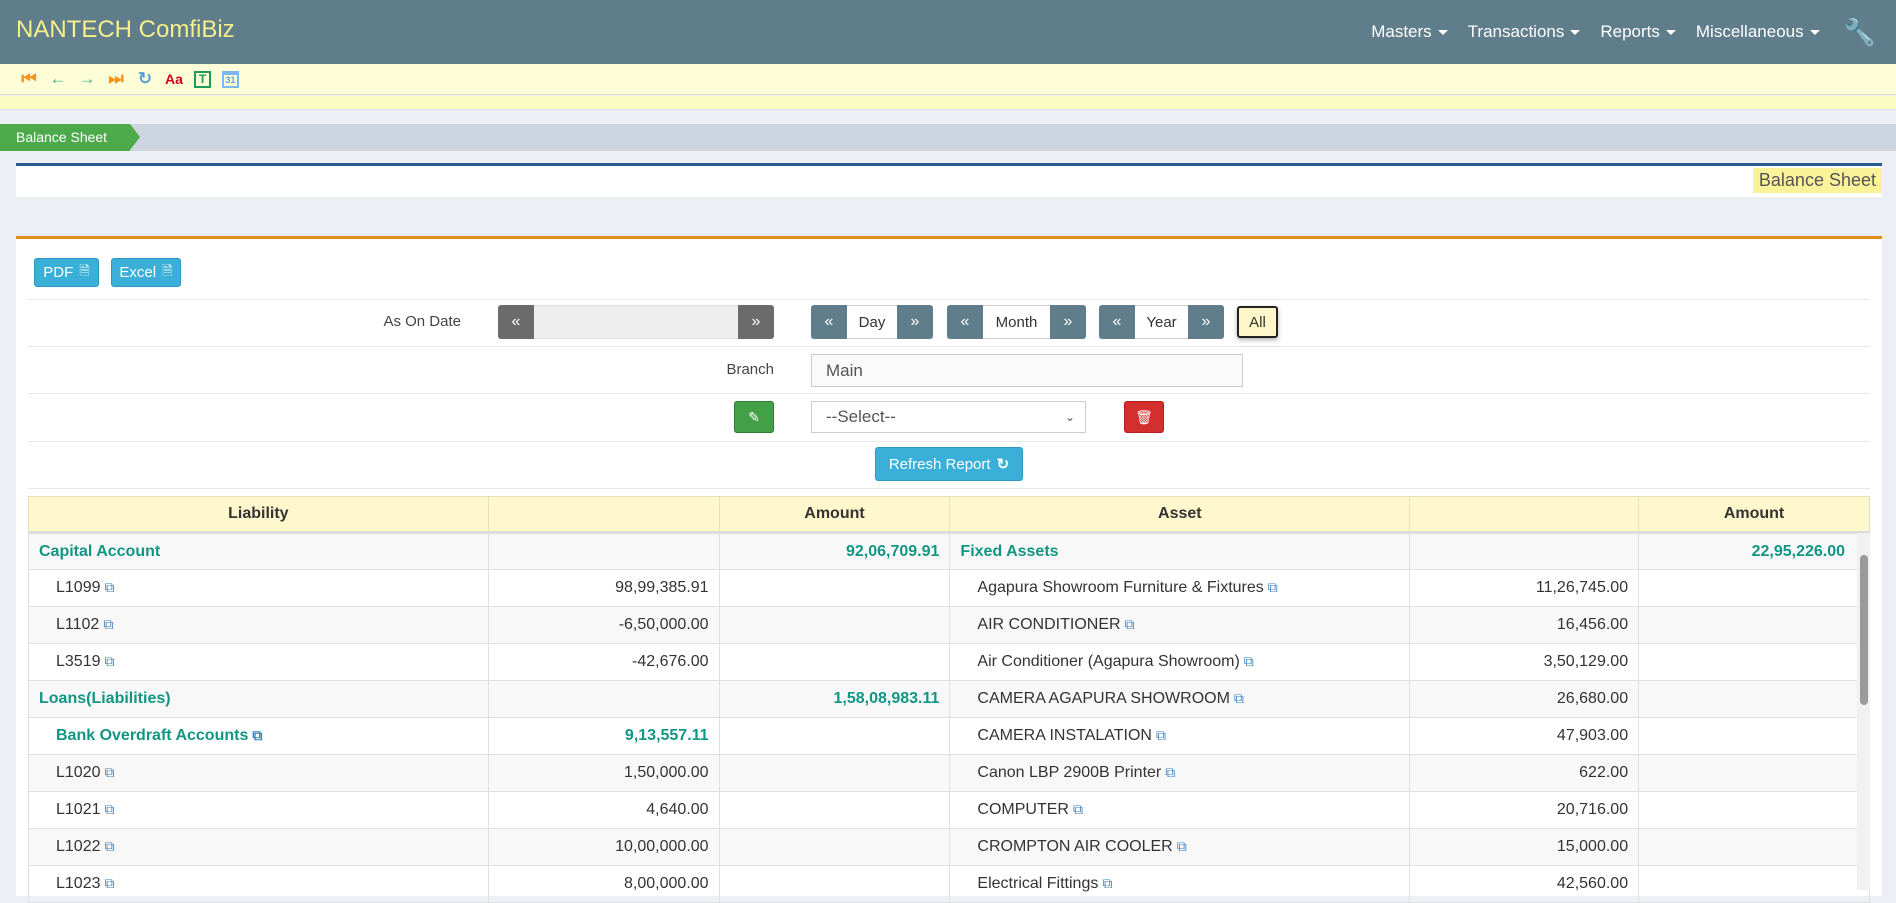 The height and width of the screenshot is (903, 1896). What do you see at coordinates (750, 369) in the screenshot?
I see `branch-label: Branch` at bounding box center [750, 369].